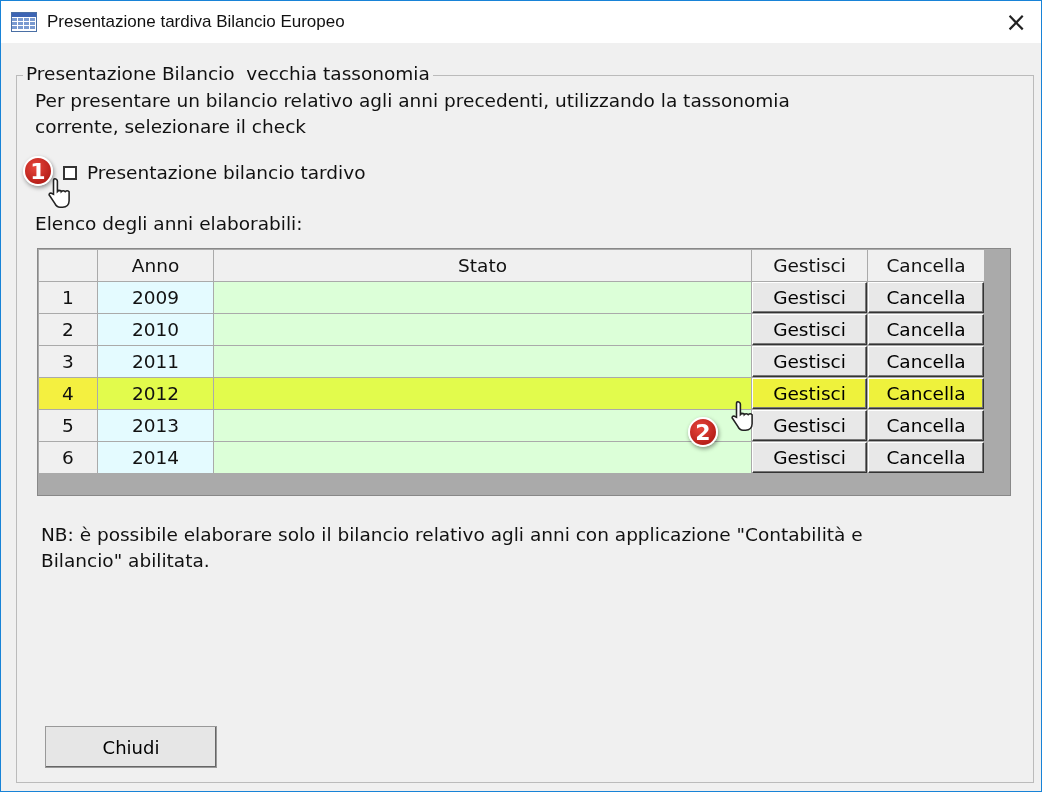  What do you see at coordinates (155, 361) in the screenshot?
I see `table-cell: 2011` at bounding box center [155, 361].